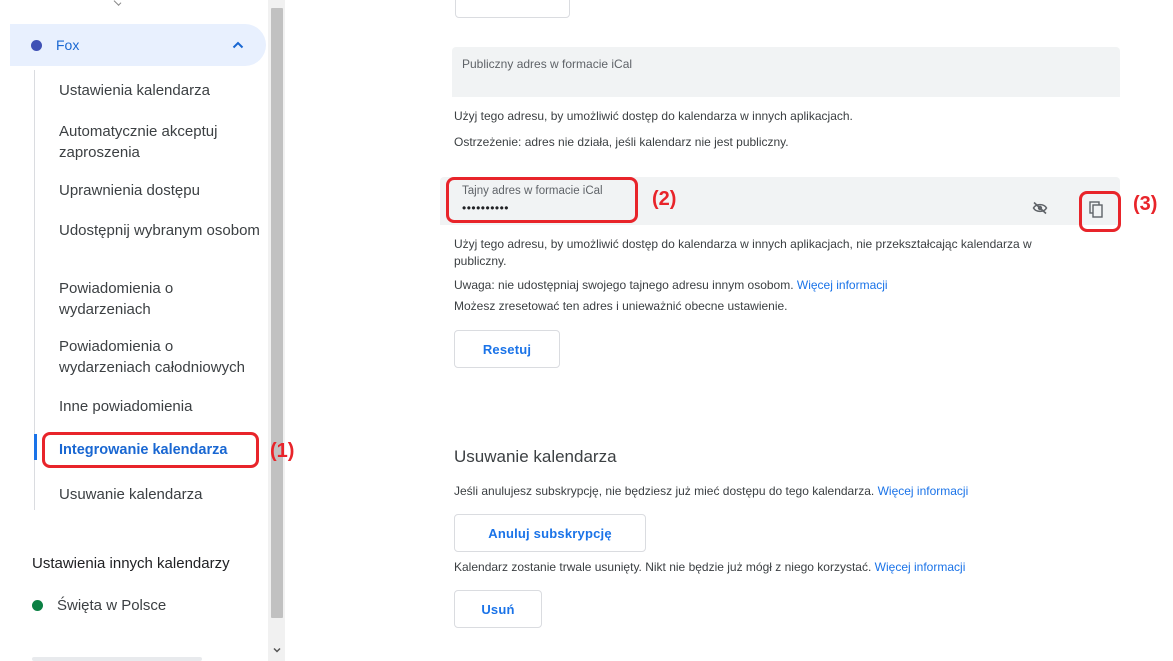 Image resolution: width=1173 pixels, height=661 pixels. I want to click on calendar-item-holidays: Święta w Polsce, so click(99, 605).